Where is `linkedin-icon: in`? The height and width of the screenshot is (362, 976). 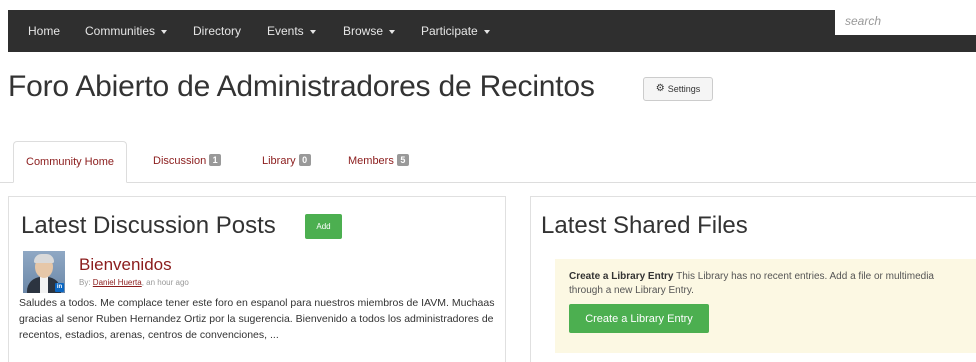 linkedin-icon: in is located at coordinates (59, 287).